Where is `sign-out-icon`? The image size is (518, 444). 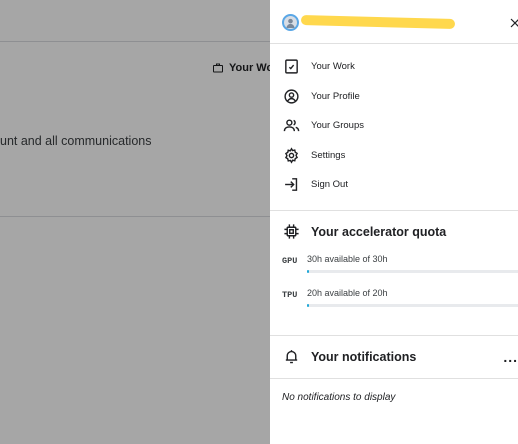 sign-out-icon is located at coordinates (291, 185).